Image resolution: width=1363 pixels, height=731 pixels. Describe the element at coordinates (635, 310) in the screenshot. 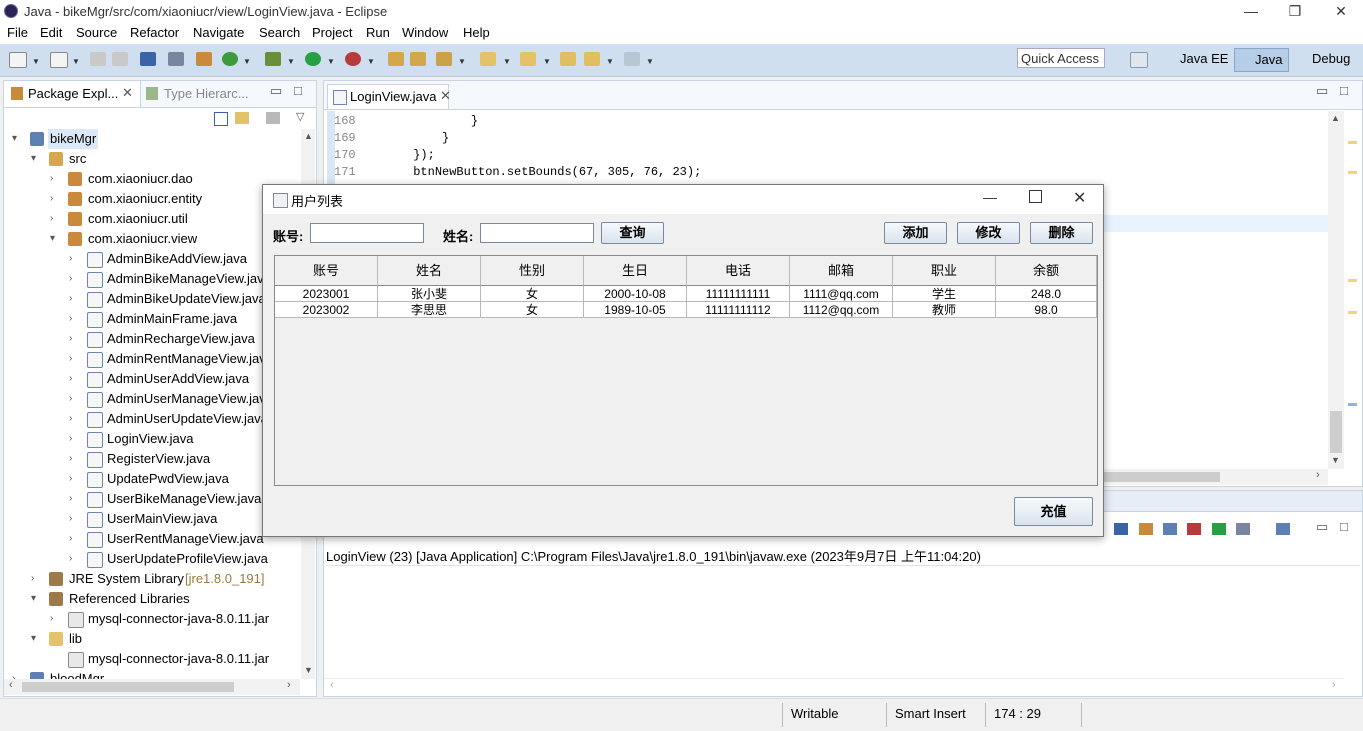

I see `table-cell: 1989-10-05` at that location.